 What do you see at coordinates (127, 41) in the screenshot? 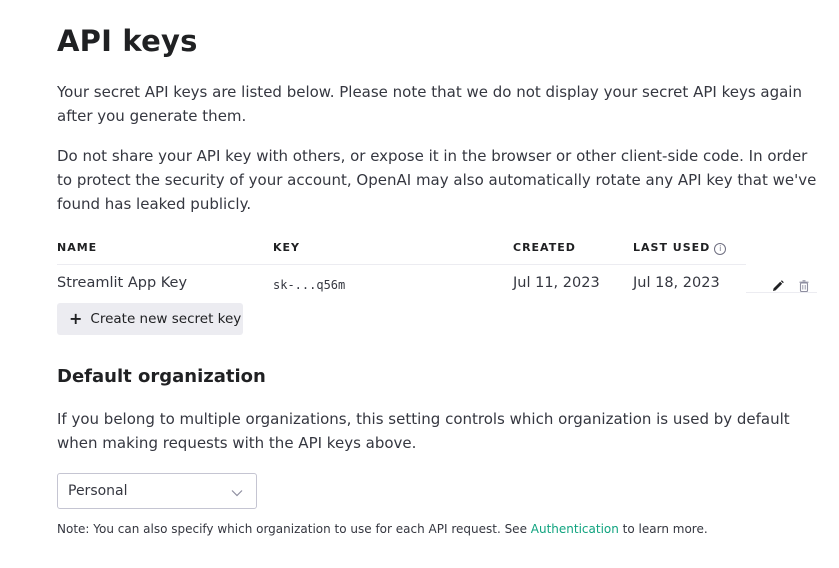
I see `page-title: API keys` at bounding box center [127, 41].